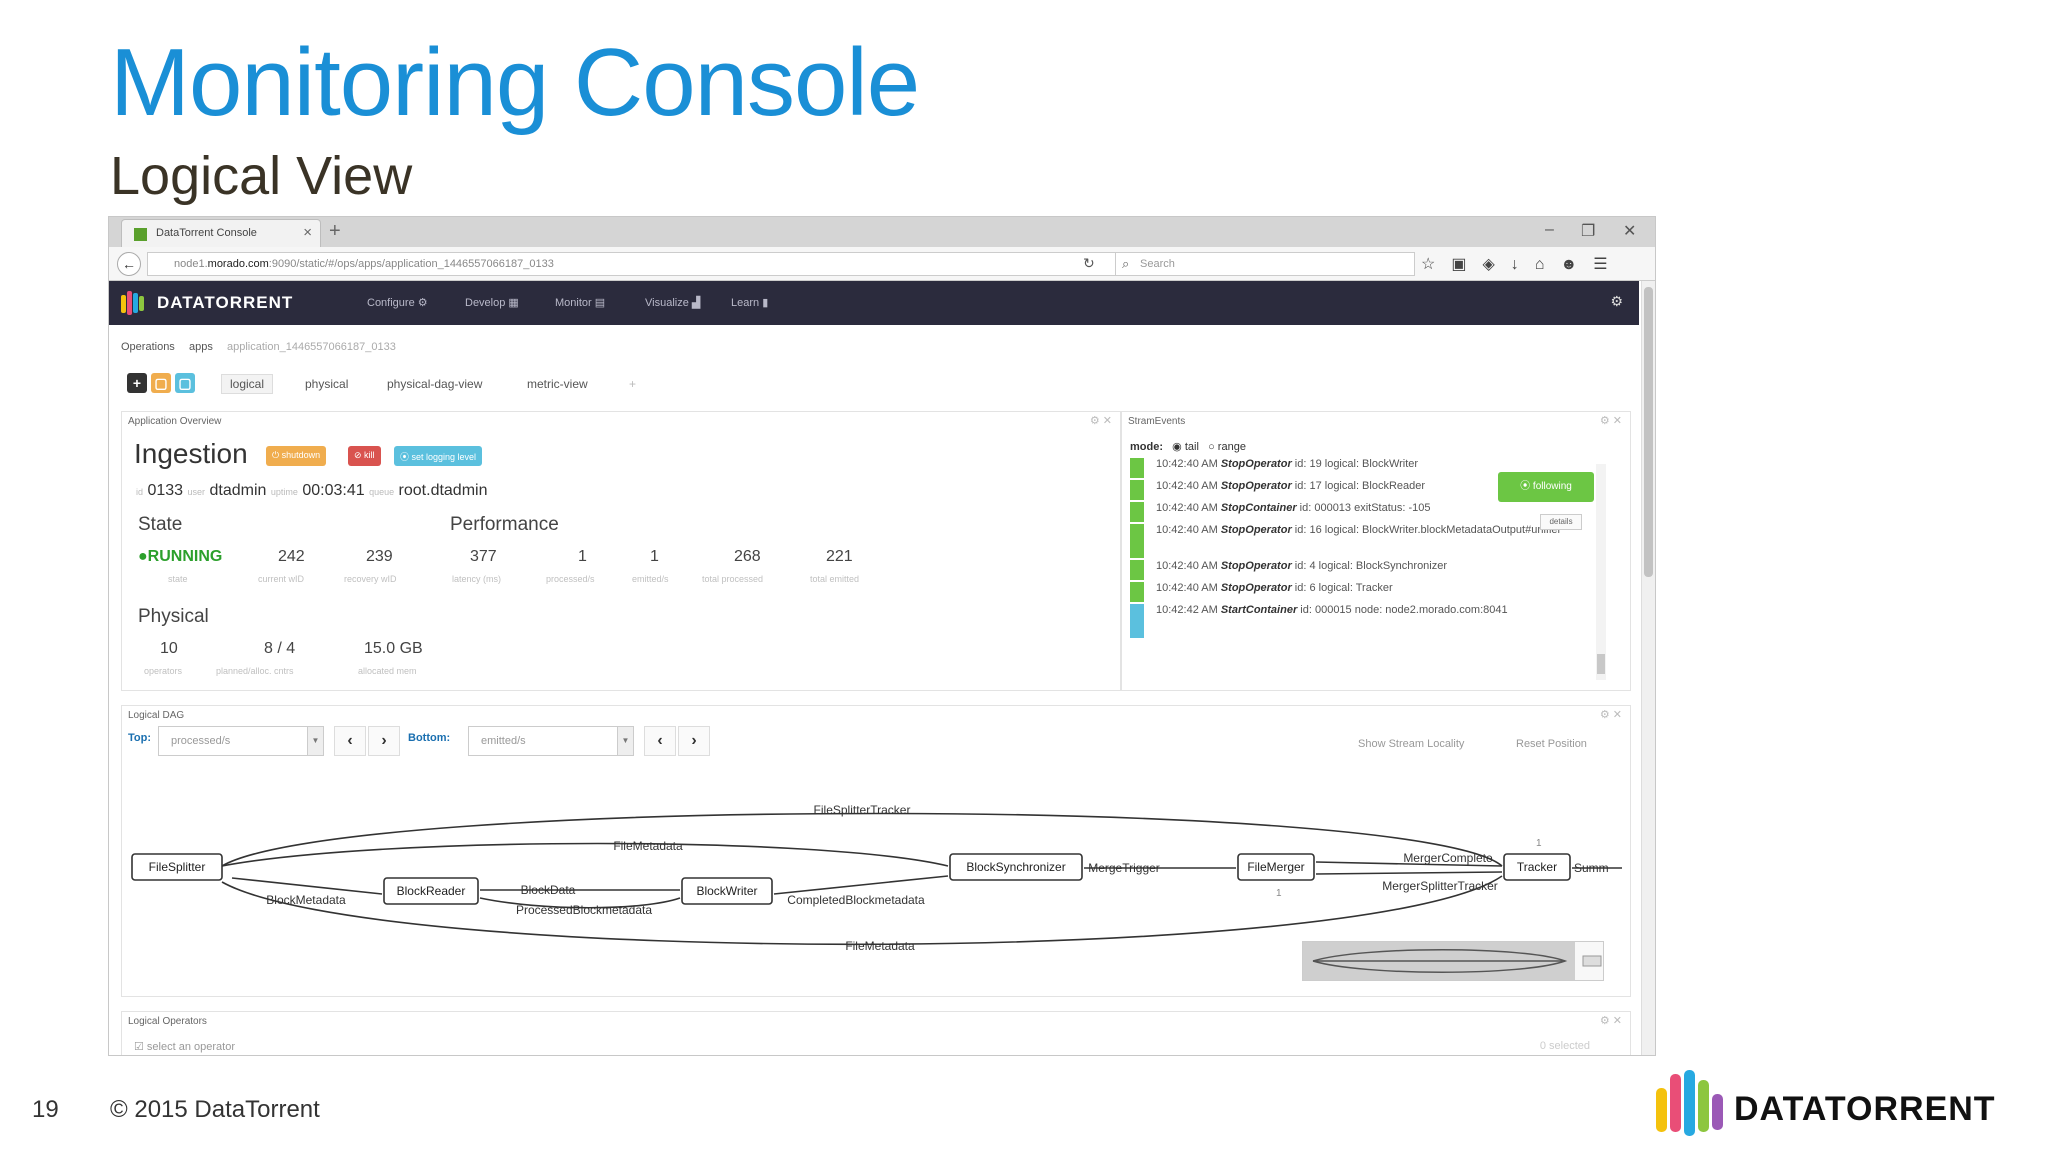 This screenshot has height=1152, width=2048. Describe the element at coordinates (1453, 961) in the screenshot. I see `dag-minimap` at that location.